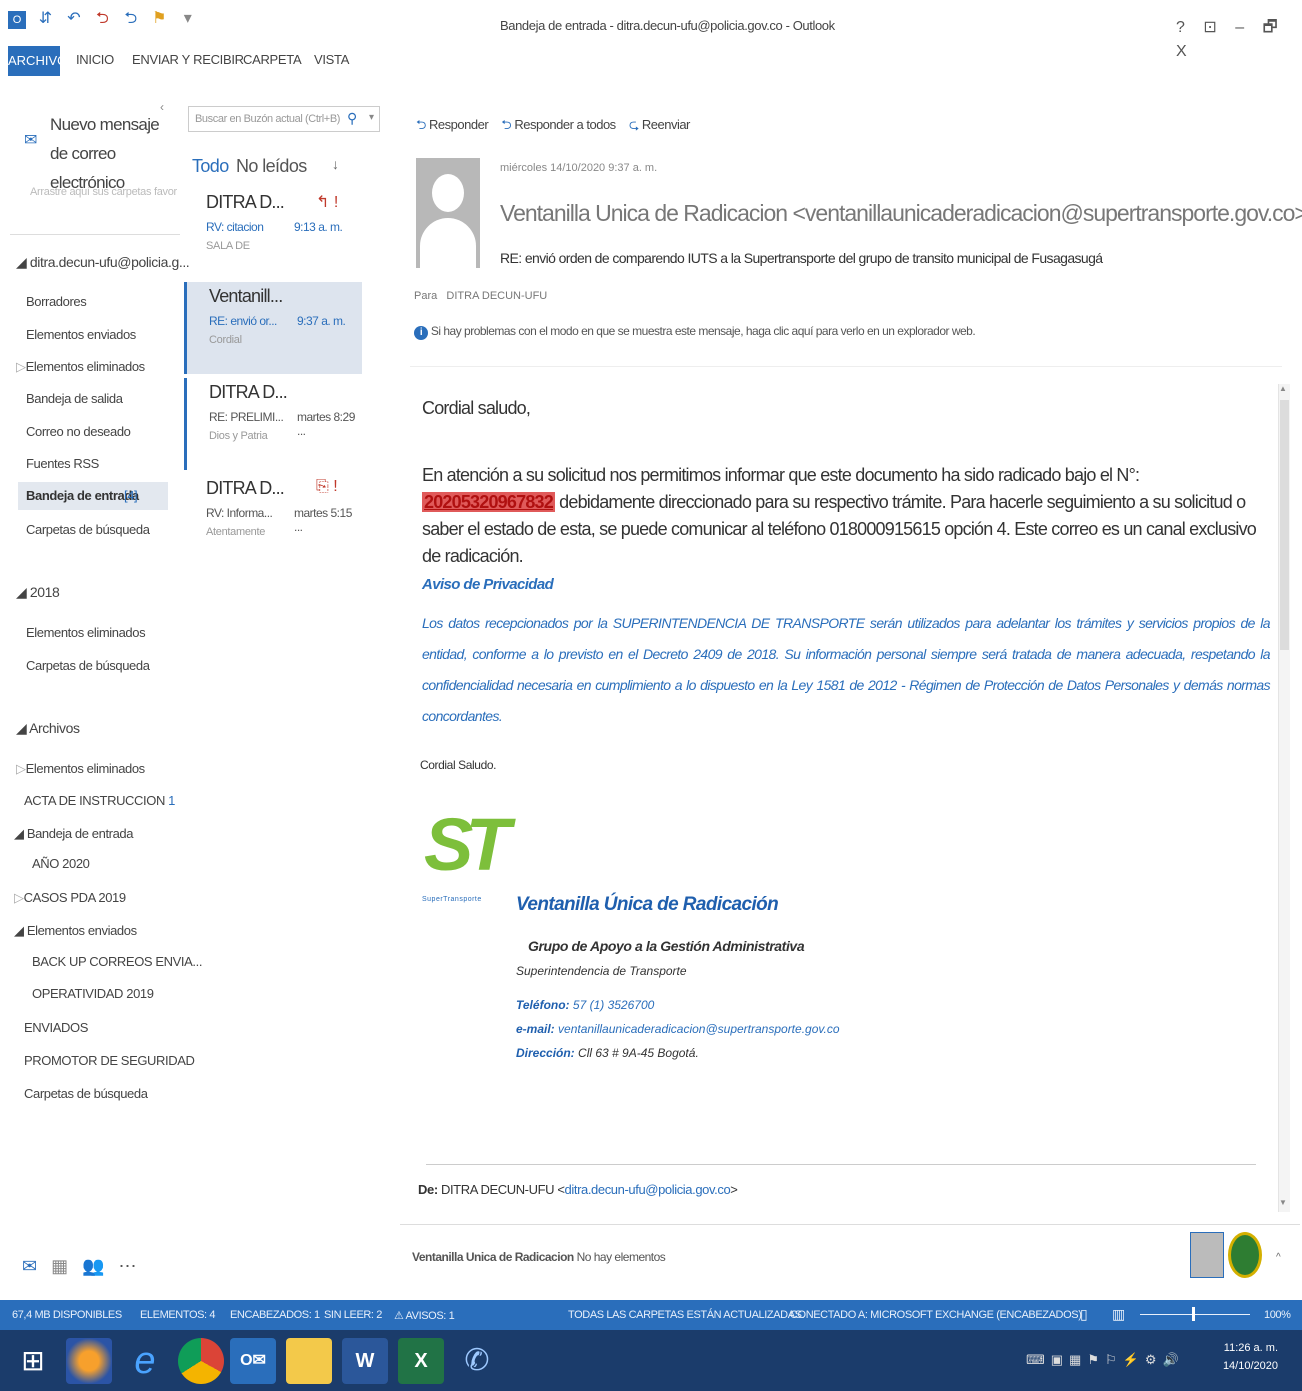  What do you see at coordinates (102, 19) in the screenshot?
I see `reply-all-icon: ⮌` at bounding box center [102, 19].